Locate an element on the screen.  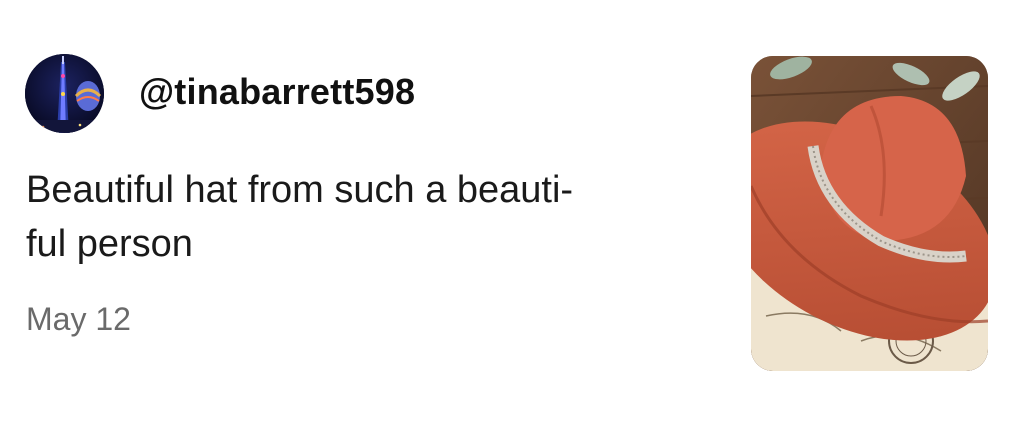
username: @tinabarrett598 is located at coordinates (277, 92).